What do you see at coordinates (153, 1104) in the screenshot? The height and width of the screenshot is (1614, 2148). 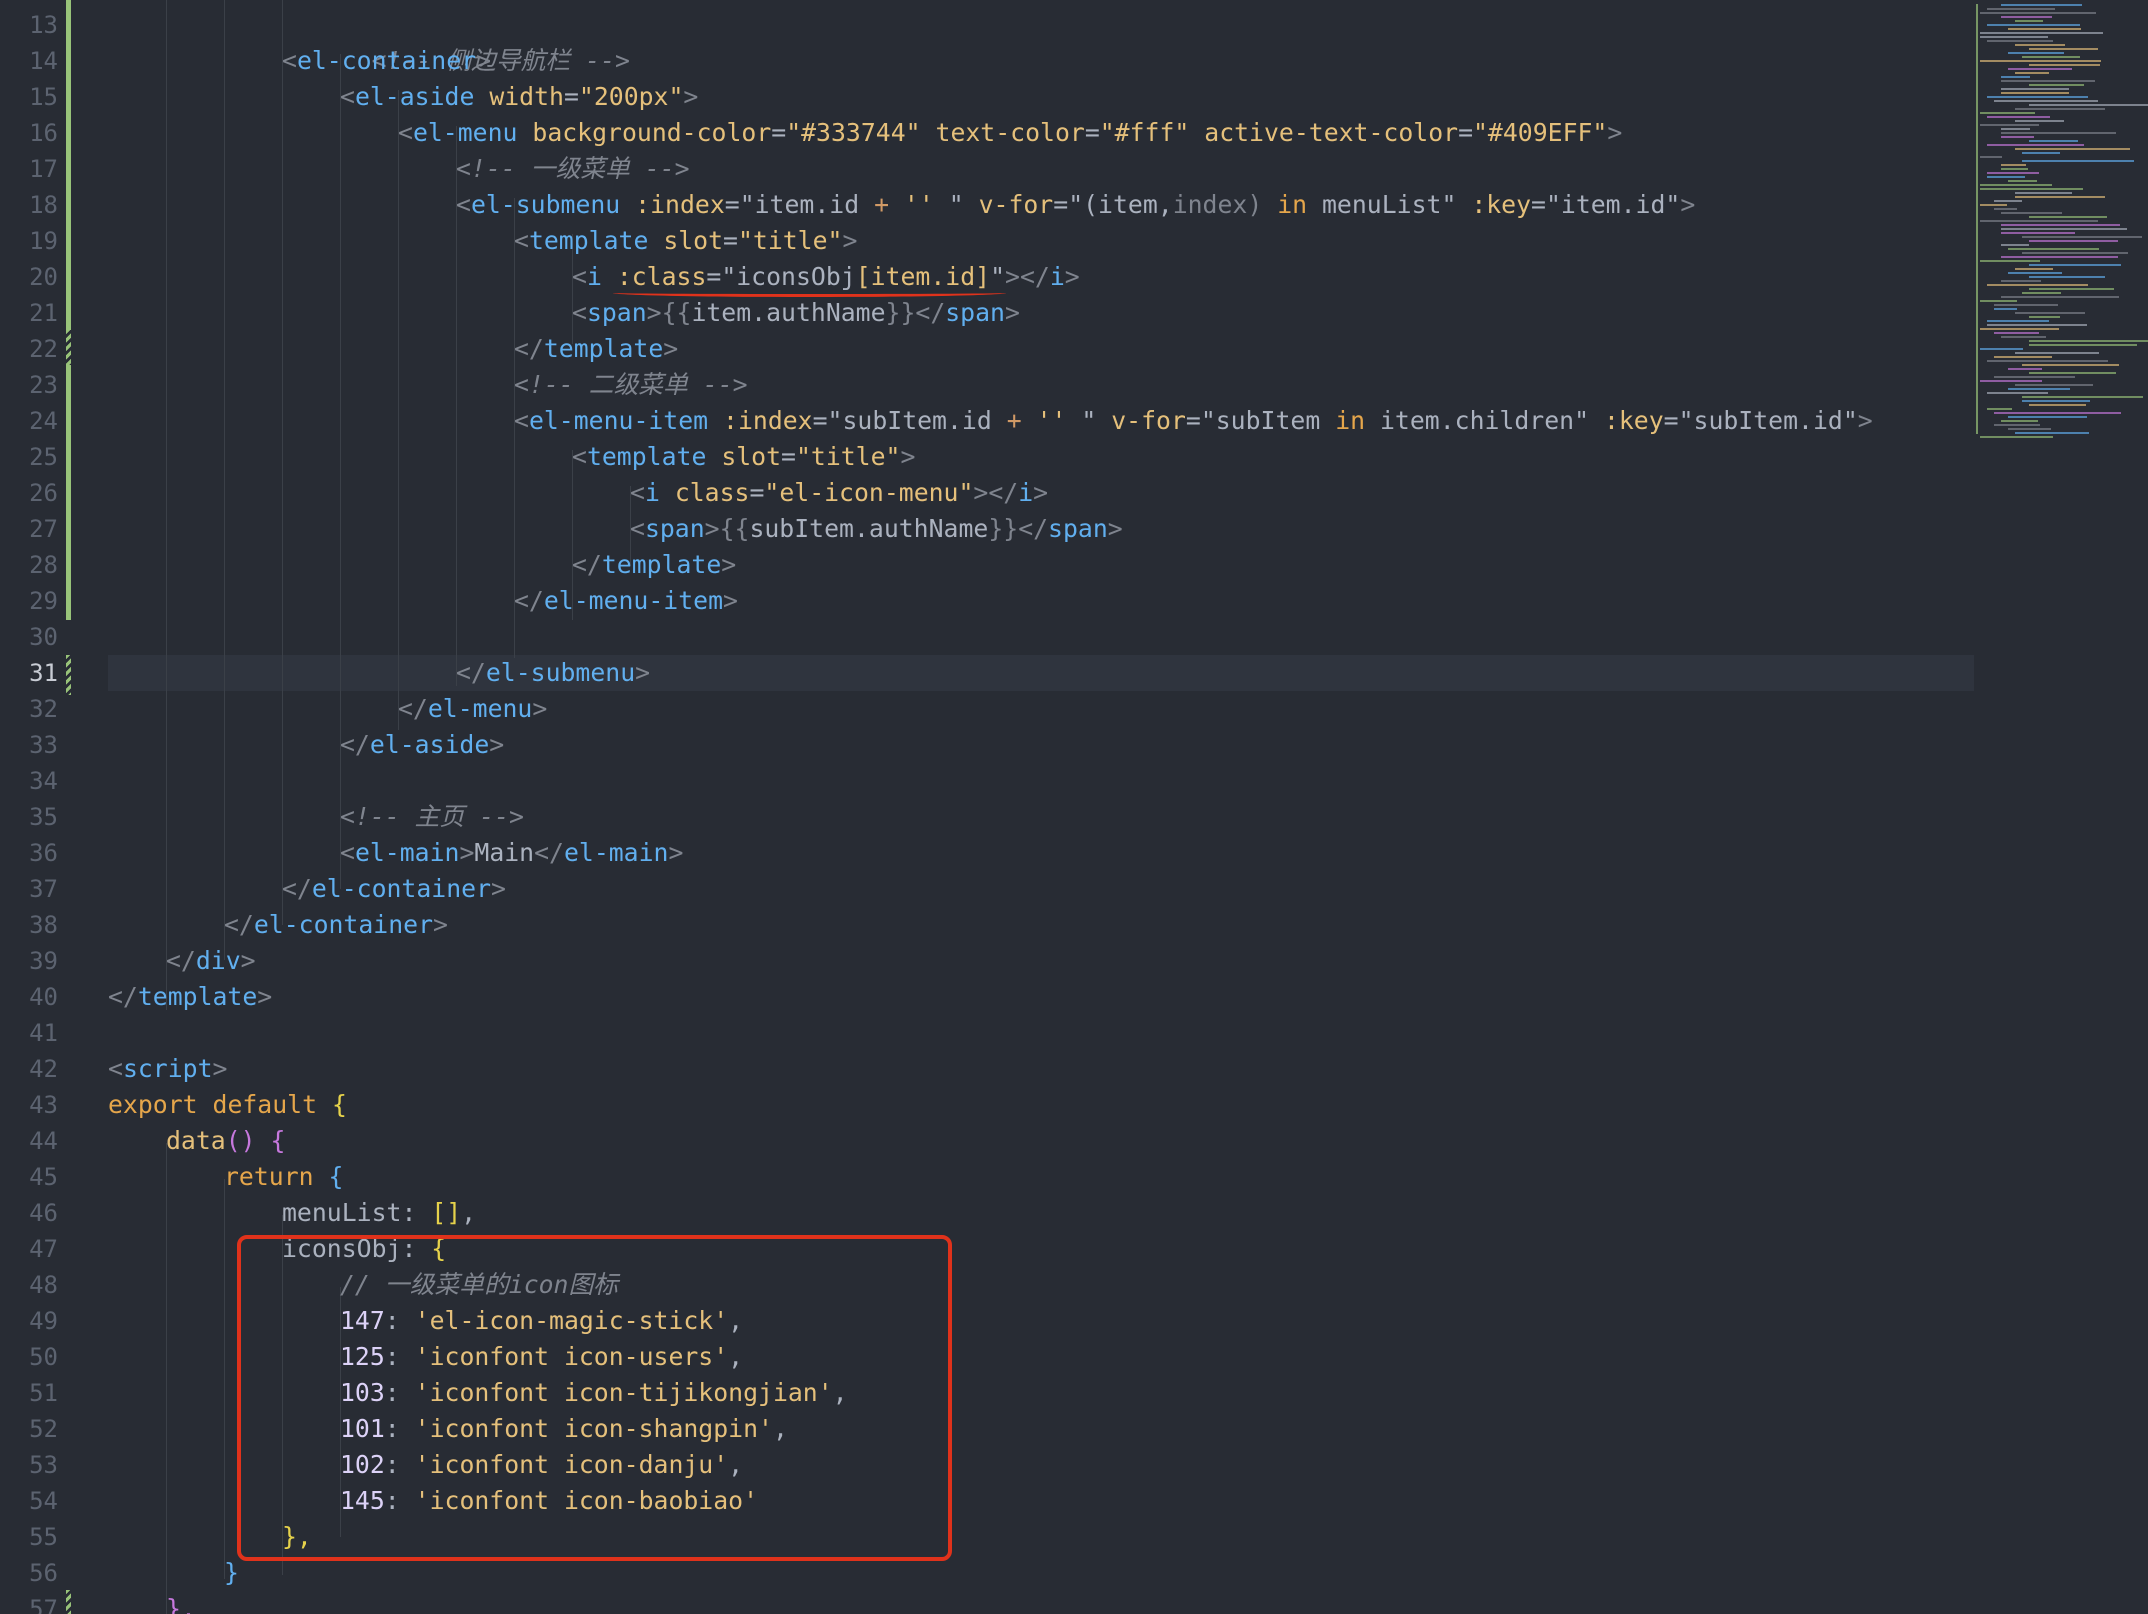 I see `keyword: export` at bounding box center [153, 1104].